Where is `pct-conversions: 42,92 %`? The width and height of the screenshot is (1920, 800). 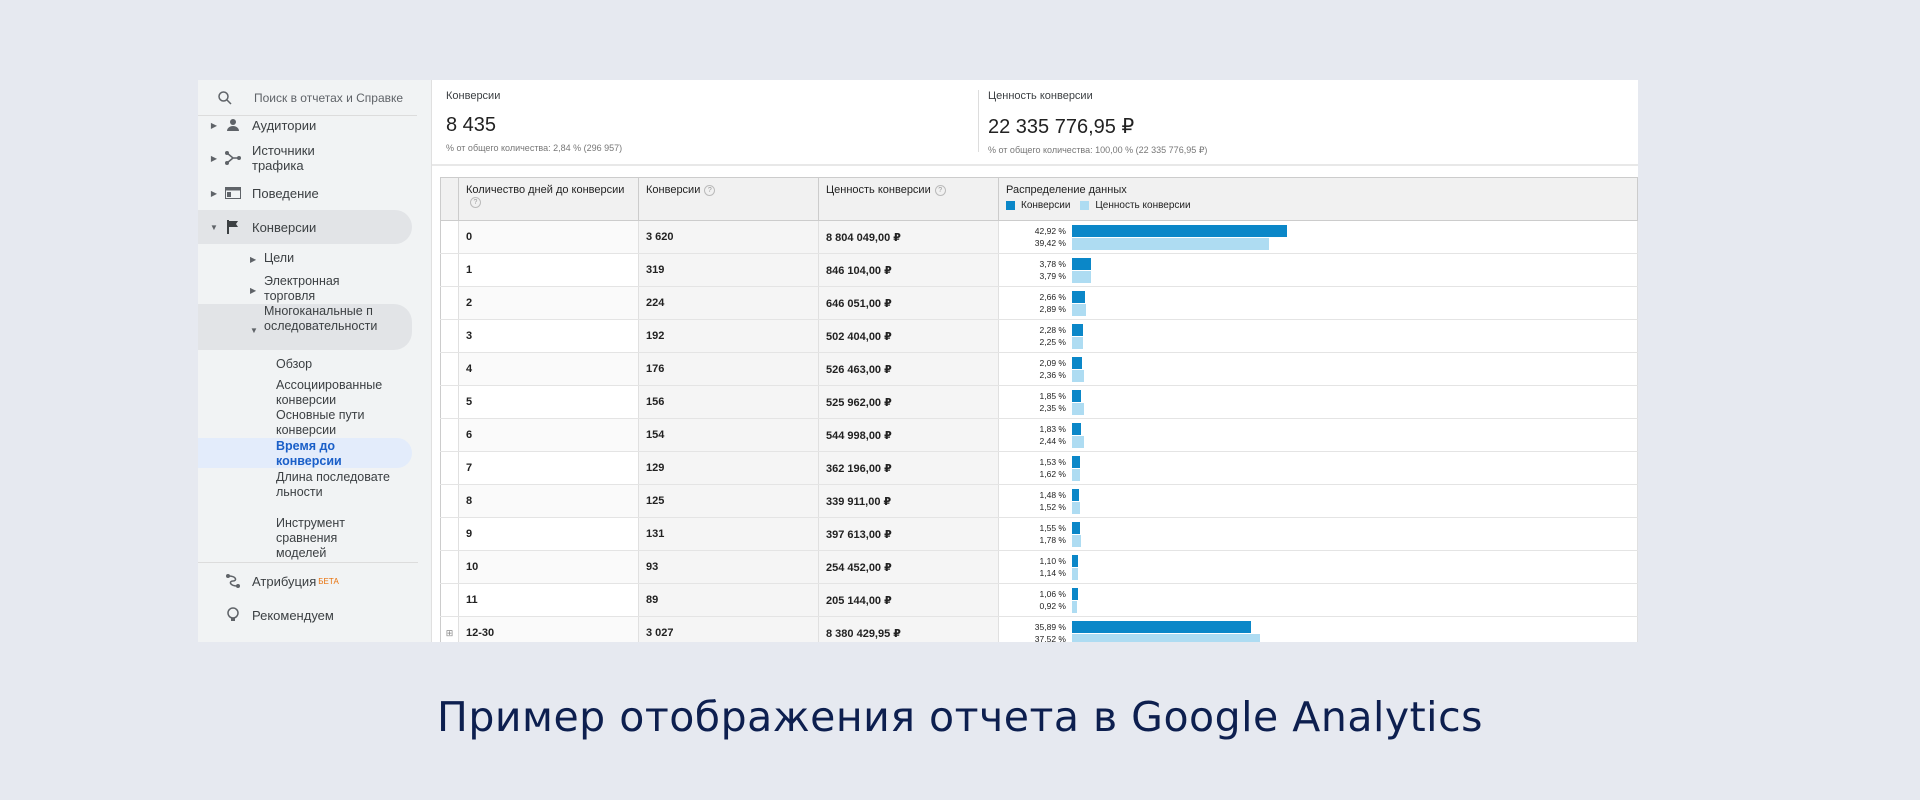
pct-conversions: 42,92 % is located at coordinates (1050, 231).